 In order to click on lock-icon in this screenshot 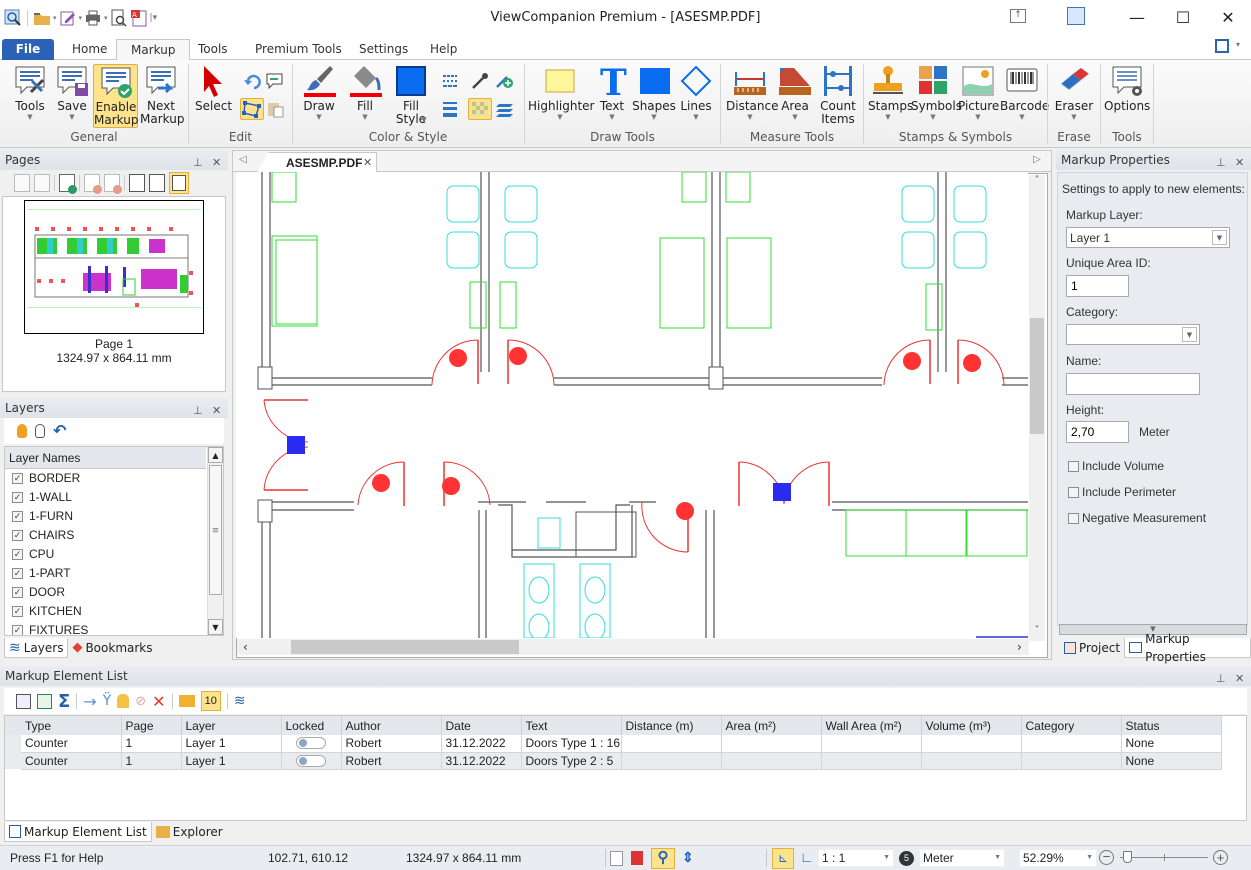, I will do `click(123, 701)`.